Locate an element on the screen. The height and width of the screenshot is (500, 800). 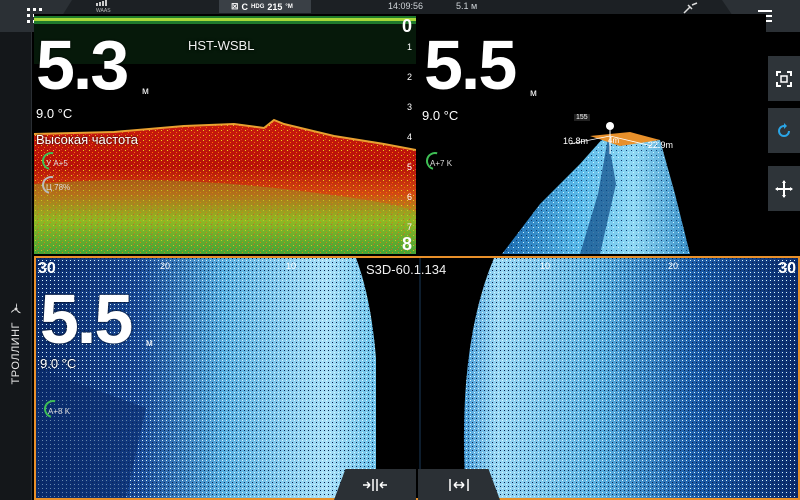
scale-tick: 8 is located at coordinates (406, 244).